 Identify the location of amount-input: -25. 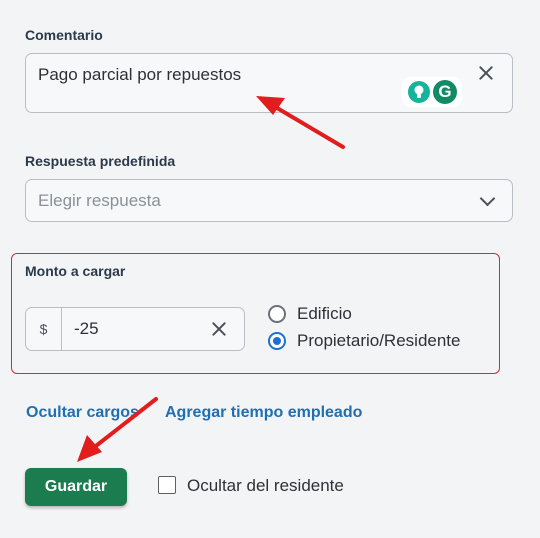
(86, 329).